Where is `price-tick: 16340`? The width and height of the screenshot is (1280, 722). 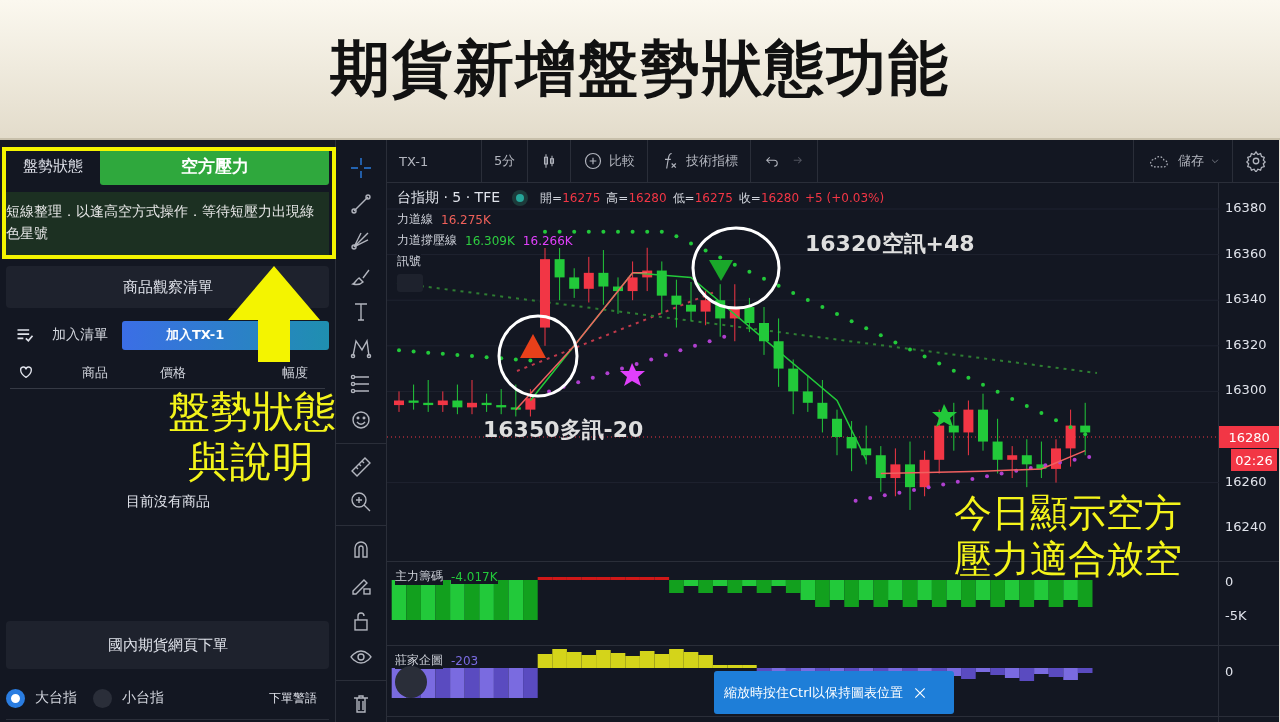 price-tick: 16340 is located at coordinates (1246, 299).